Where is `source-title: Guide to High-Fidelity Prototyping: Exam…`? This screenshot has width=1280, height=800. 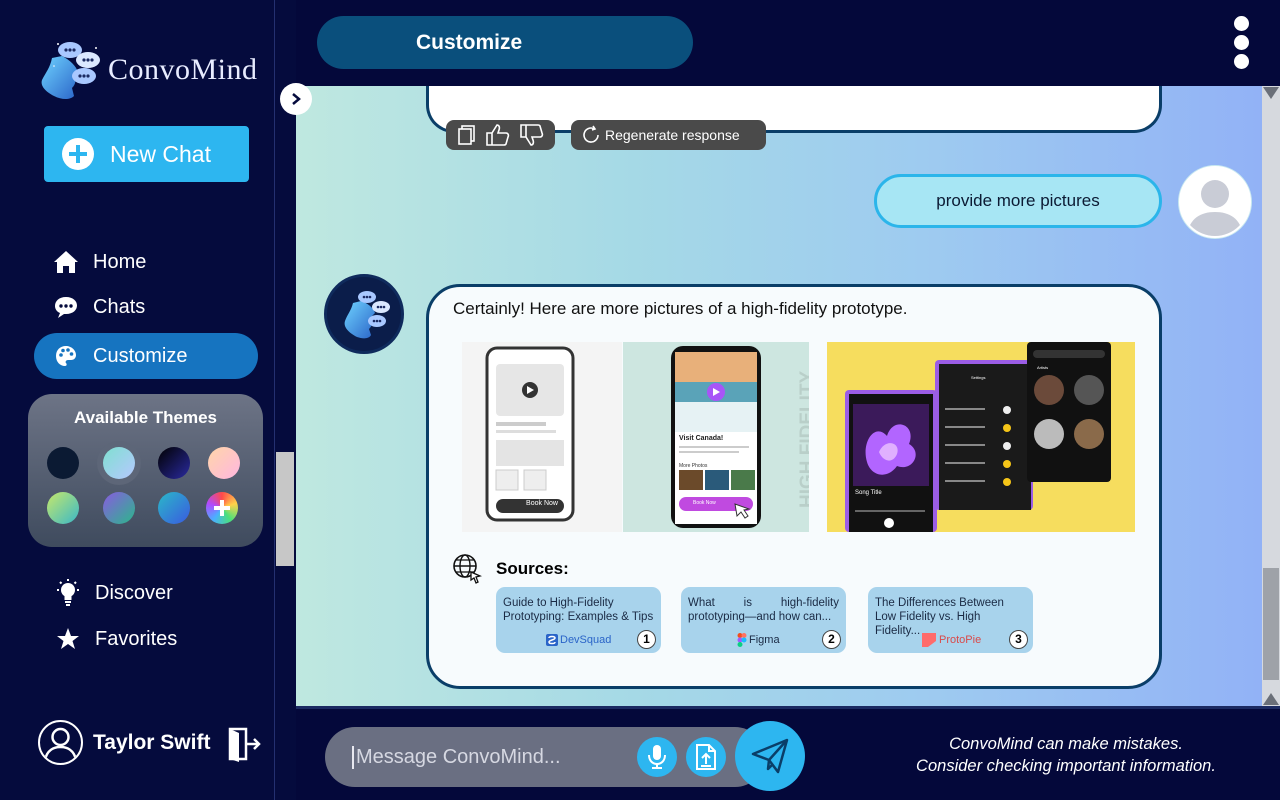 source-title: Guide to High-Fidelity Prototyping: Exam… is located at coordinates (578, 610).